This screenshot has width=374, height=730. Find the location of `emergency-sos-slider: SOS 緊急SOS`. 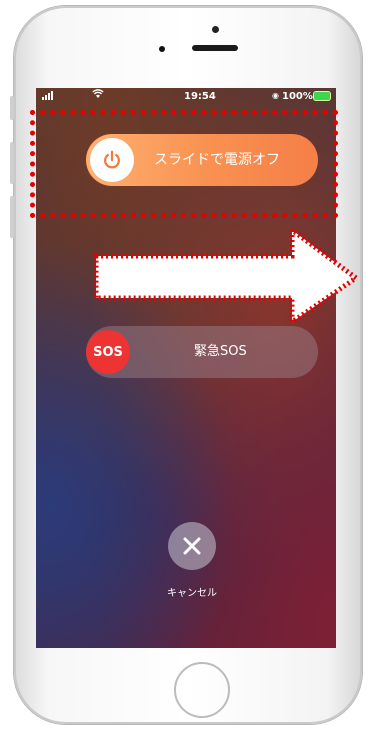

emergency-sos-slider: SOS 緊急SOS is located at coordinates (202, 352).